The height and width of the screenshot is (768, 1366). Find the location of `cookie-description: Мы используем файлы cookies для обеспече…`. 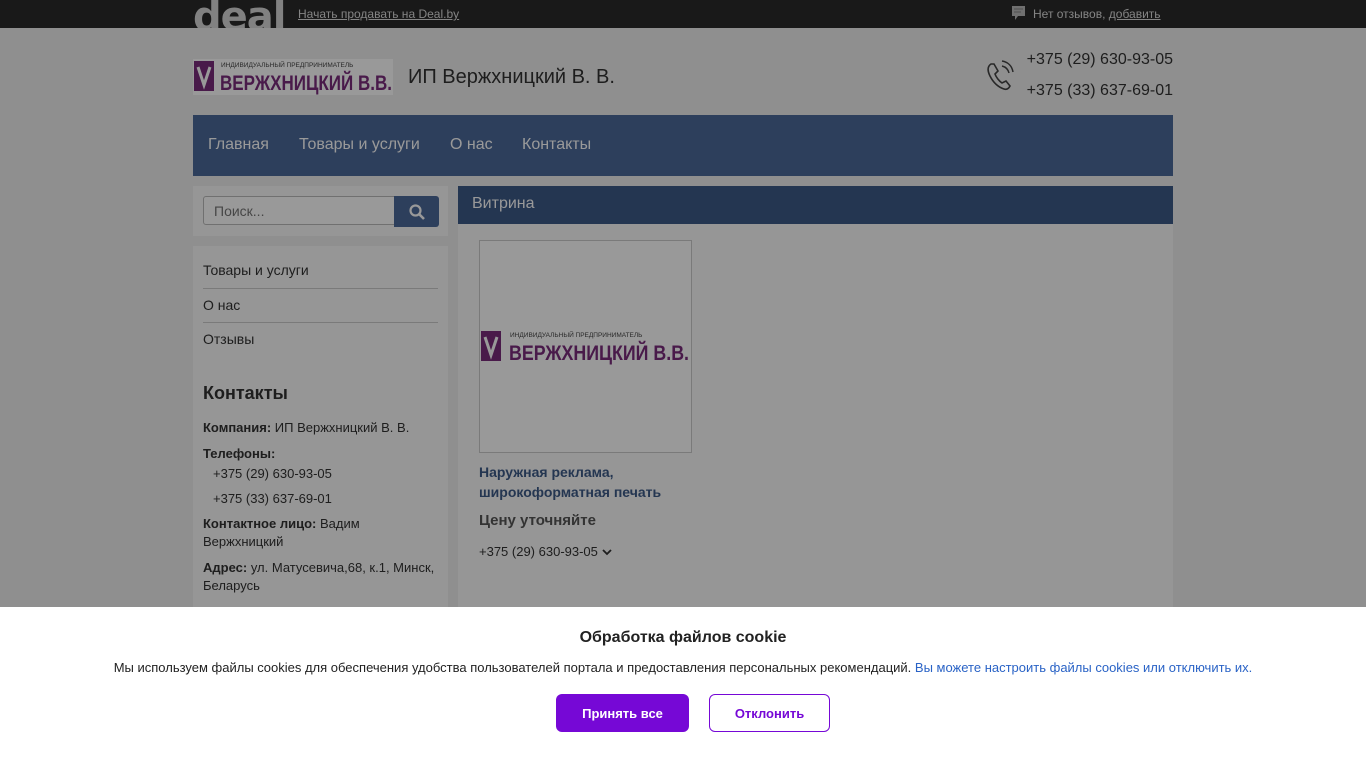

cookie-description: Мы используем файлы cookies для обеспече… is located at coordinates (512, 667).